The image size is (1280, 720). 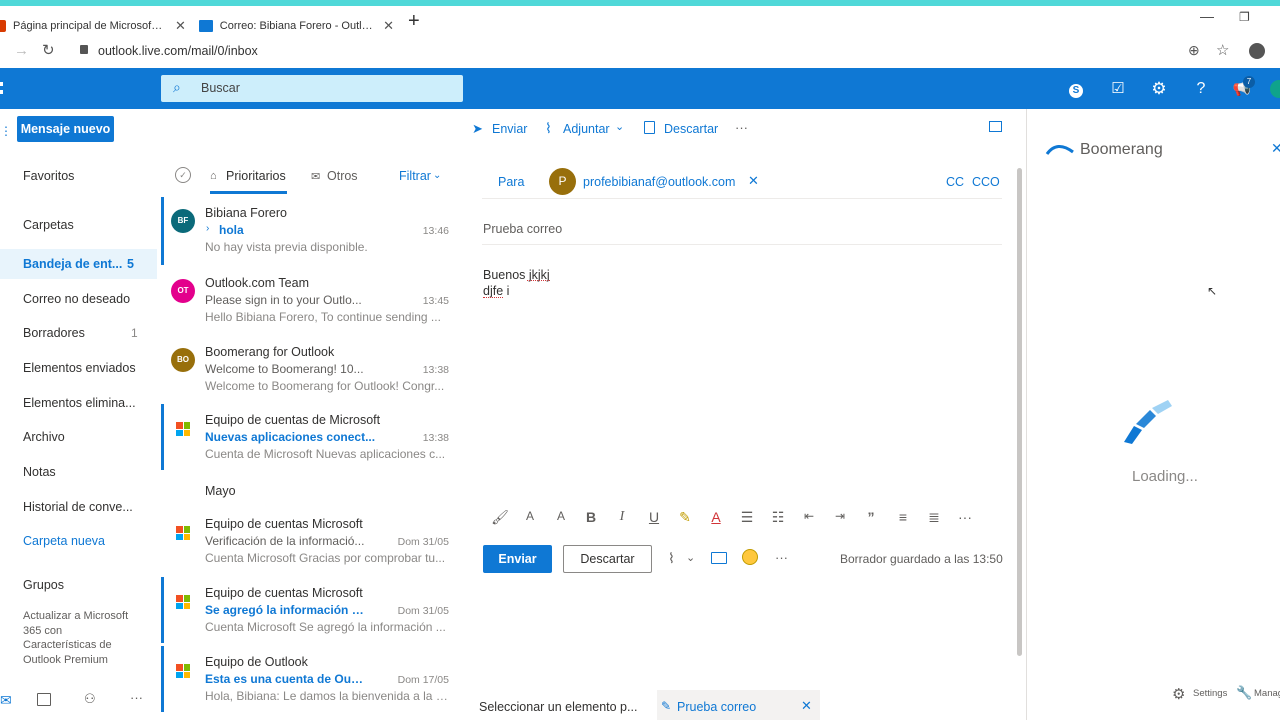 What do you see at coordinates (654, 517) in the screenshot?
I see `underline-icon: U` at bounding box center [654, 517].